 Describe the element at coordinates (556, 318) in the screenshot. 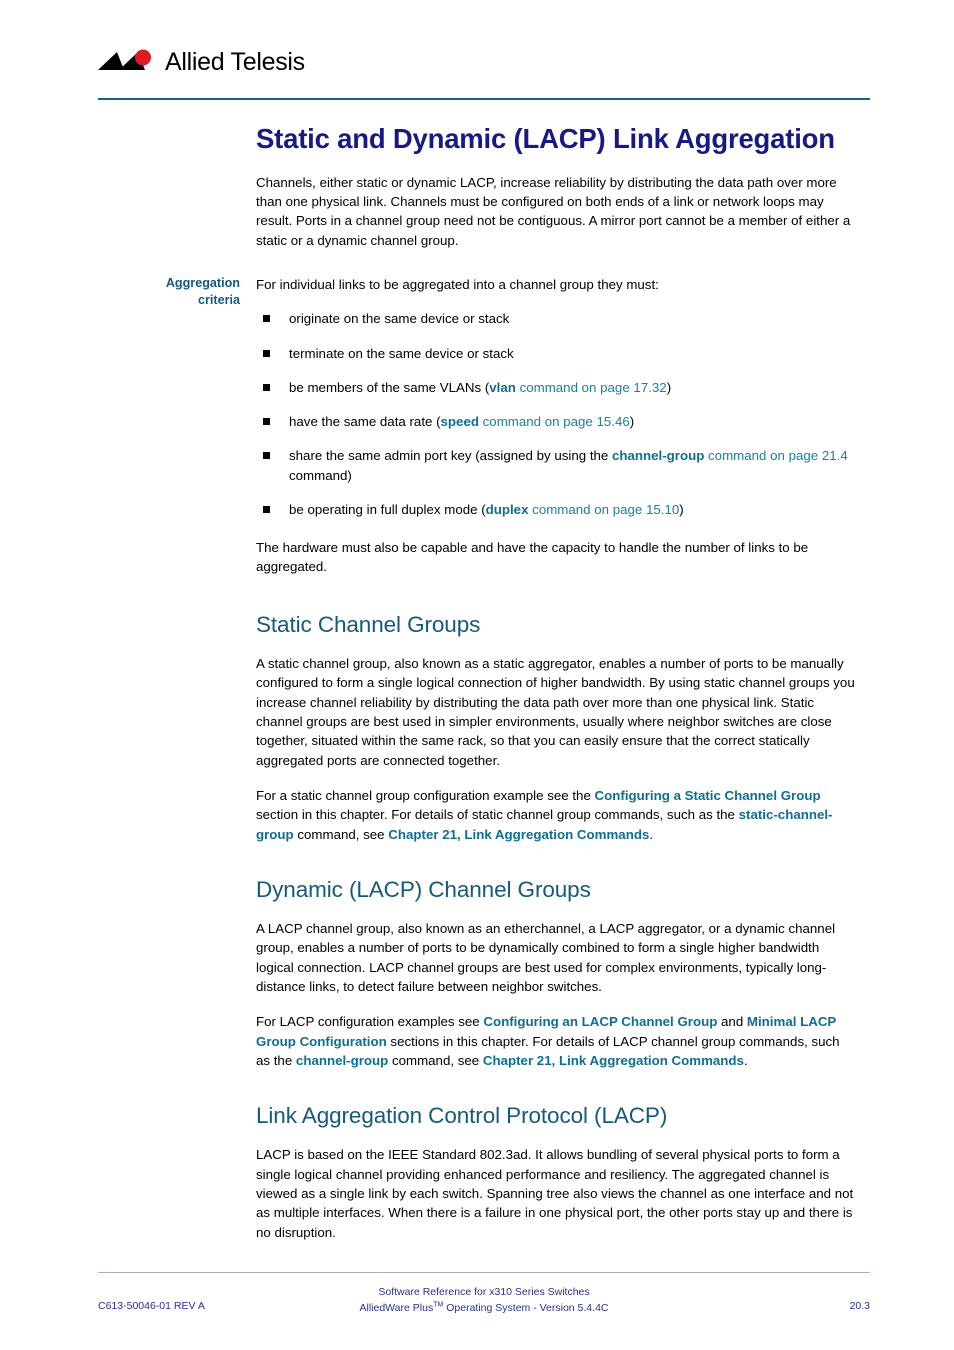

I see `list-item: originate on the same device or stack` at that location.